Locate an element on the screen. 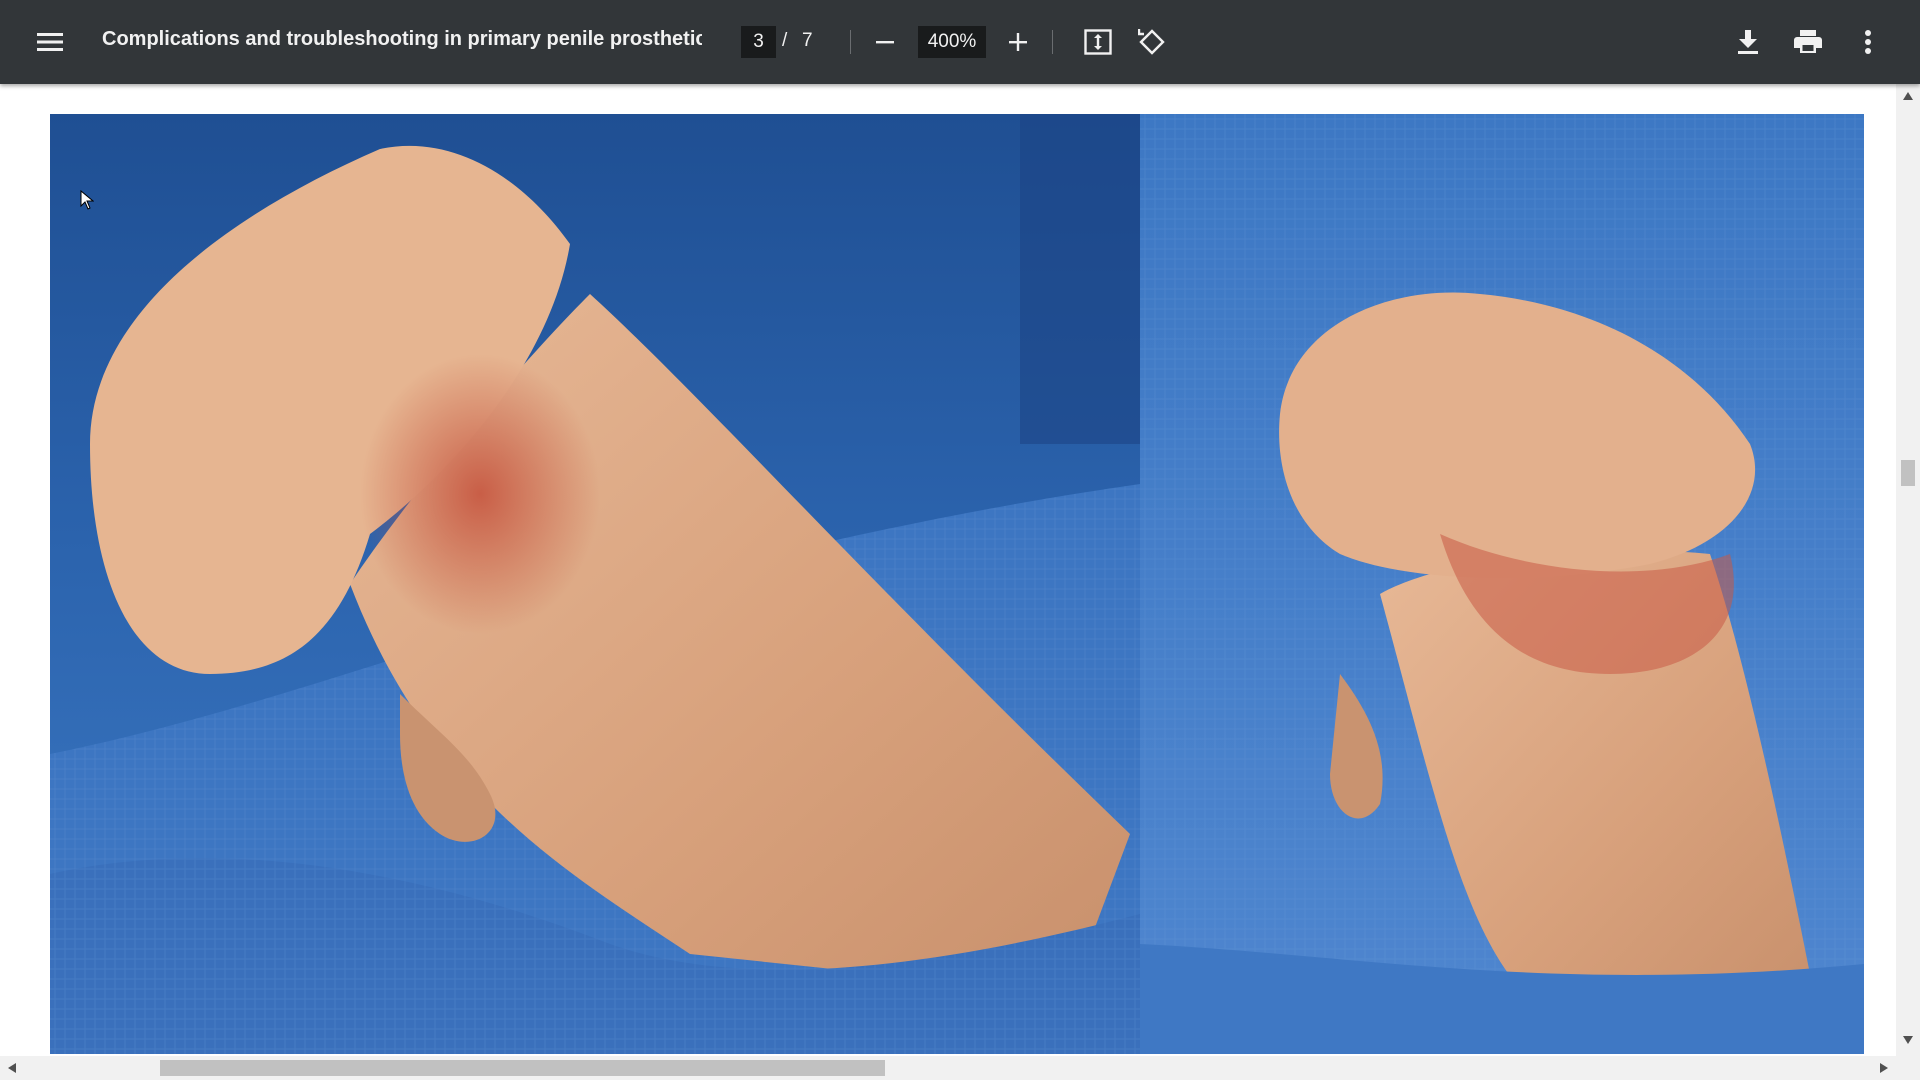  scroll-down-arrow-icon is located at coordinates (1908, 1040).